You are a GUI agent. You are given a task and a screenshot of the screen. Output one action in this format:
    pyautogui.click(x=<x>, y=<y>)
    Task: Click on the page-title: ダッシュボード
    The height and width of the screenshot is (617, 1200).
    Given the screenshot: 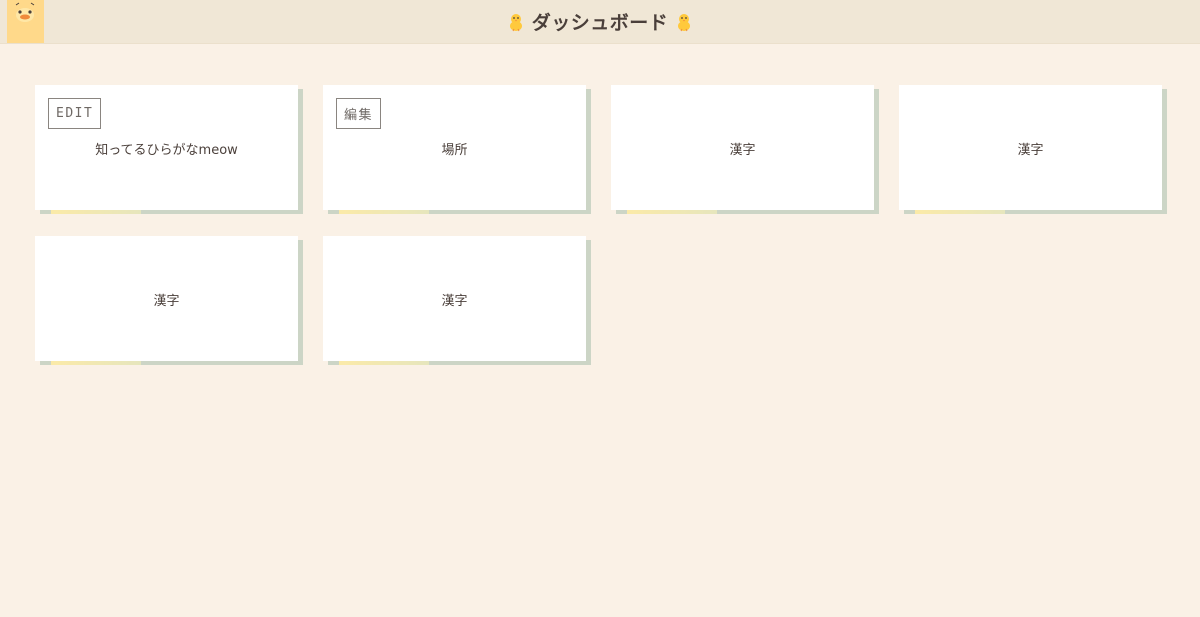 What is the action you would take?
    pyautogui.click(x=600, y=23)
    